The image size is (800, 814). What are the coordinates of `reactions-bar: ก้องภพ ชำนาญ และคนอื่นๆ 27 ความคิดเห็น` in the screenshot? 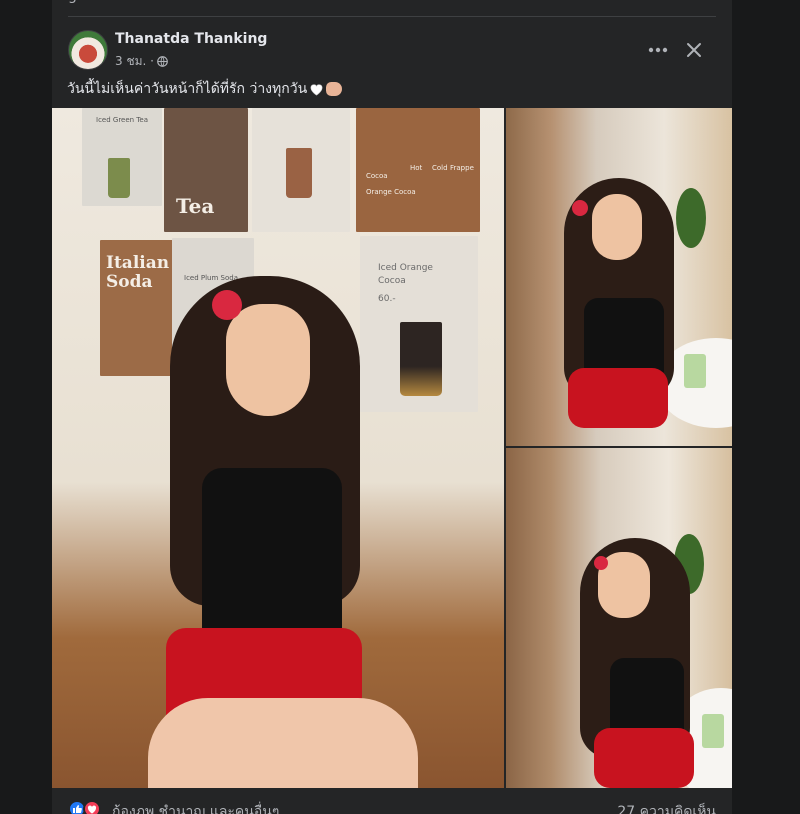 It's located at (392, 806).